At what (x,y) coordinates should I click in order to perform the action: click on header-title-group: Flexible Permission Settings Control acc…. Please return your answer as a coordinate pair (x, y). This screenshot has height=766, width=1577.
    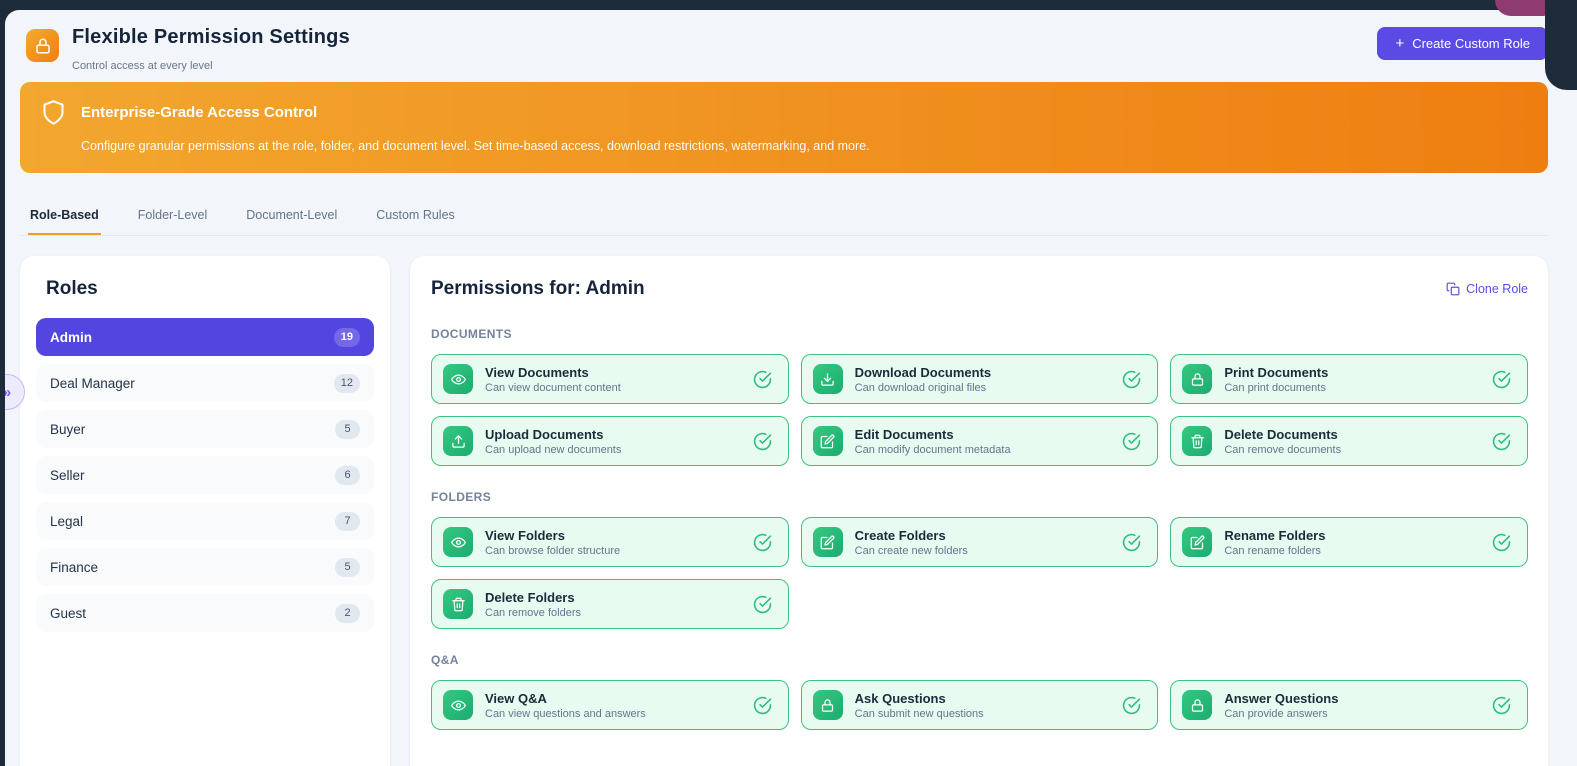
    Looking at the image, I should click on (188, 49).